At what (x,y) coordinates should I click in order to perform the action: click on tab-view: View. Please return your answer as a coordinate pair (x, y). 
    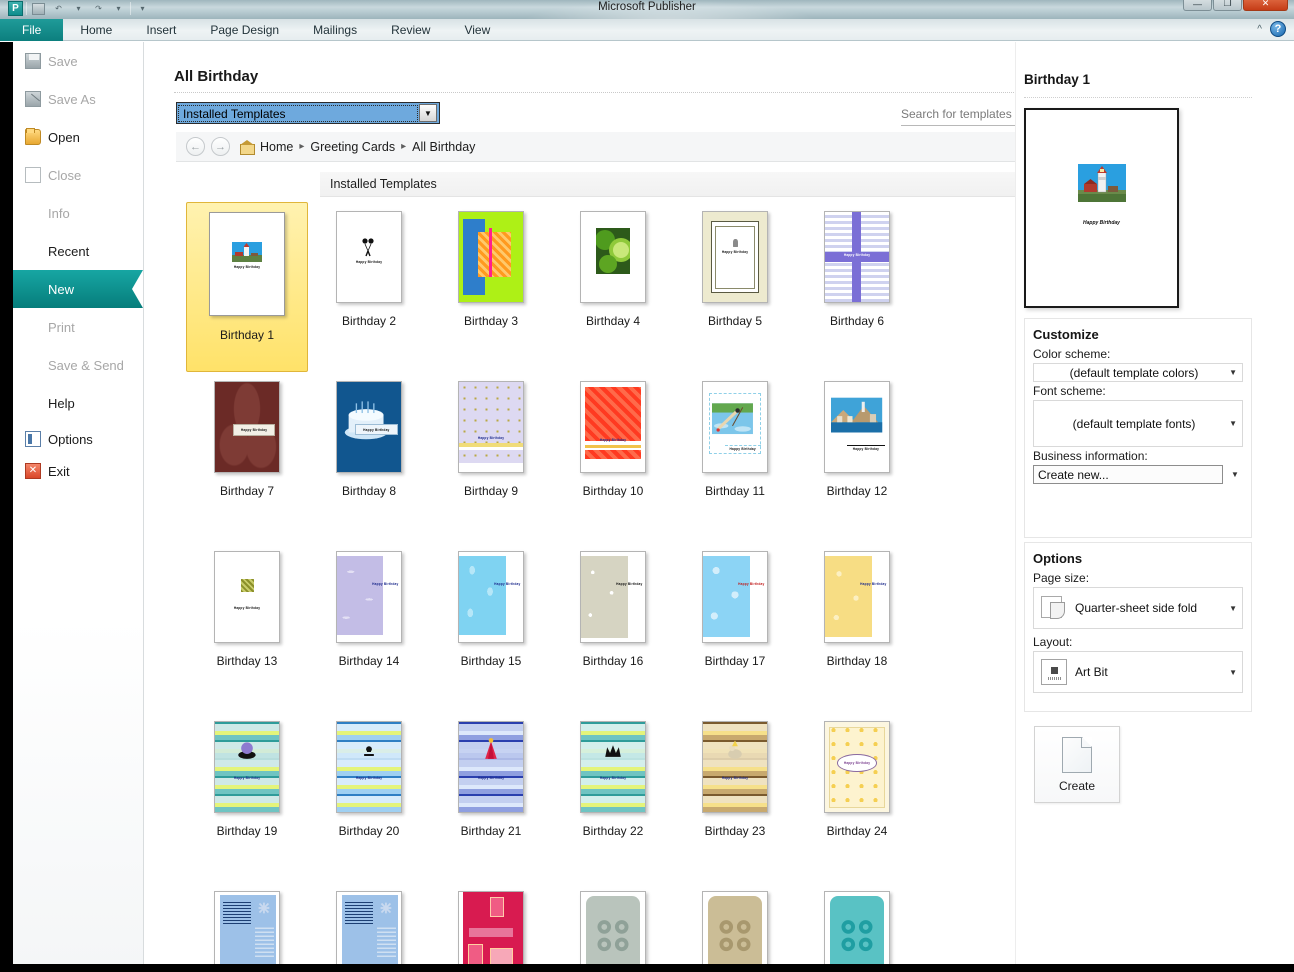
    Looking at the image, I should click on (477, 30).